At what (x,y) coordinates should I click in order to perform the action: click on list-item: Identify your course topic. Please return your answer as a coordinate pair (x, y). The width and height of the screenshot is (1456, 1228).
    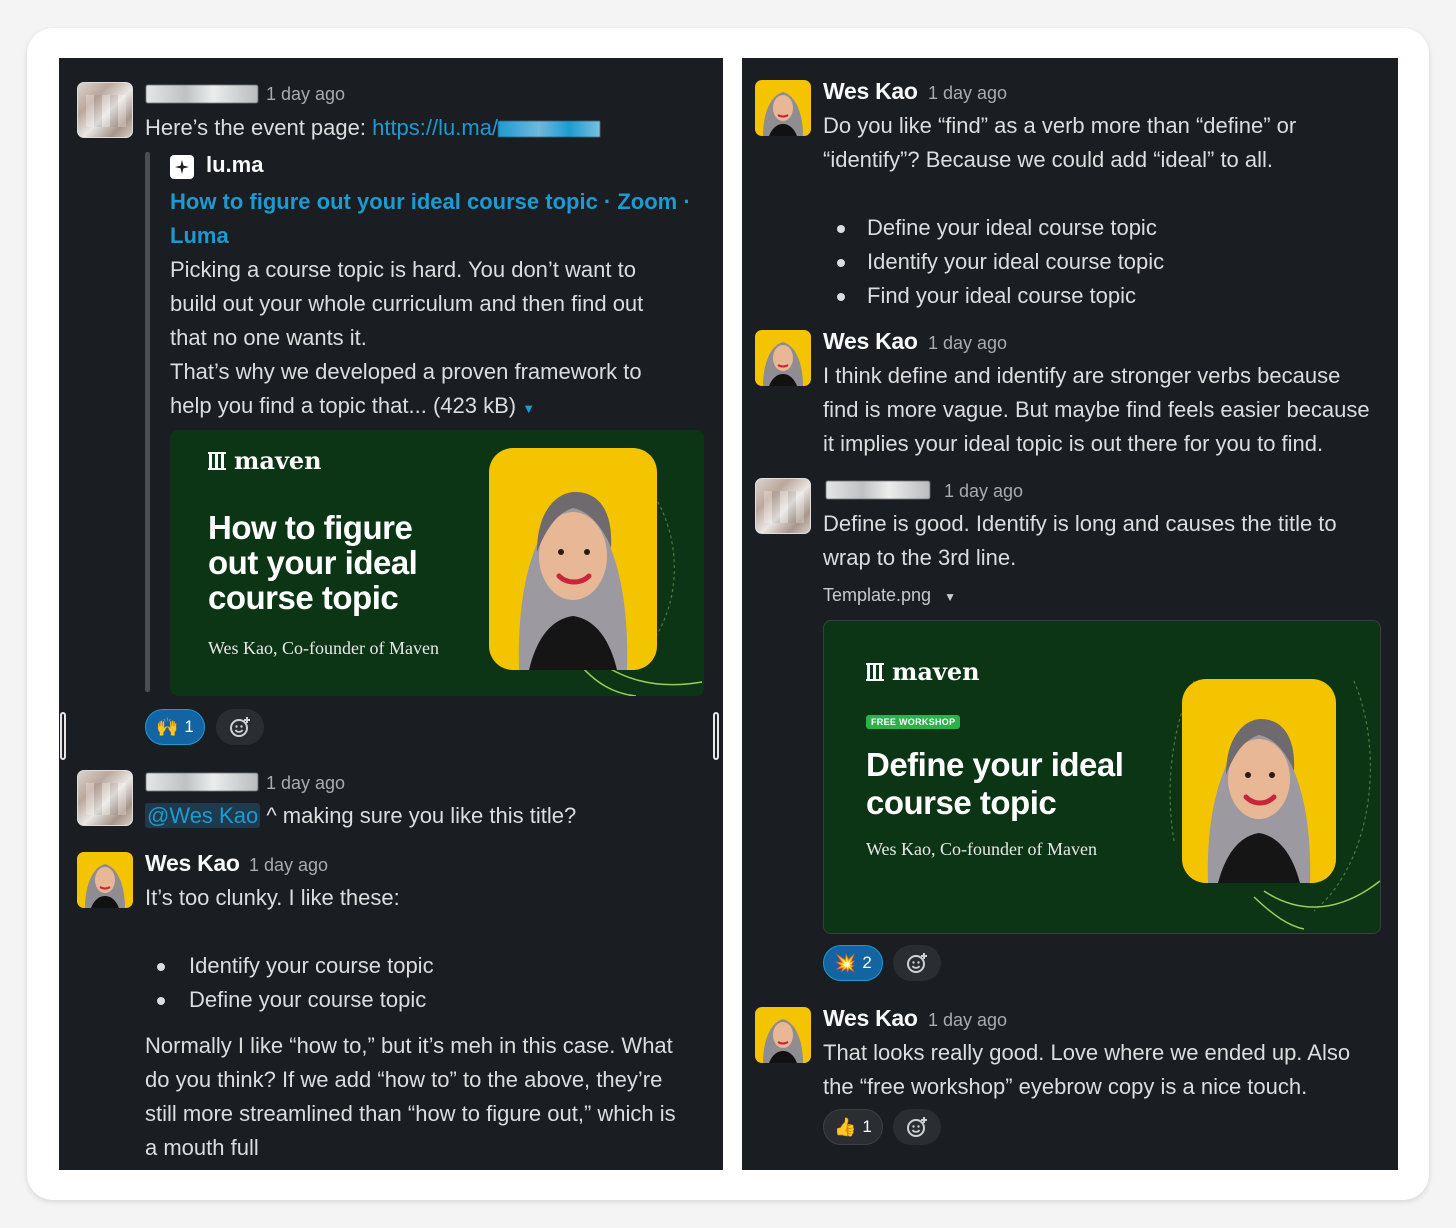
    Looking at the image, I should click on (311, 965).